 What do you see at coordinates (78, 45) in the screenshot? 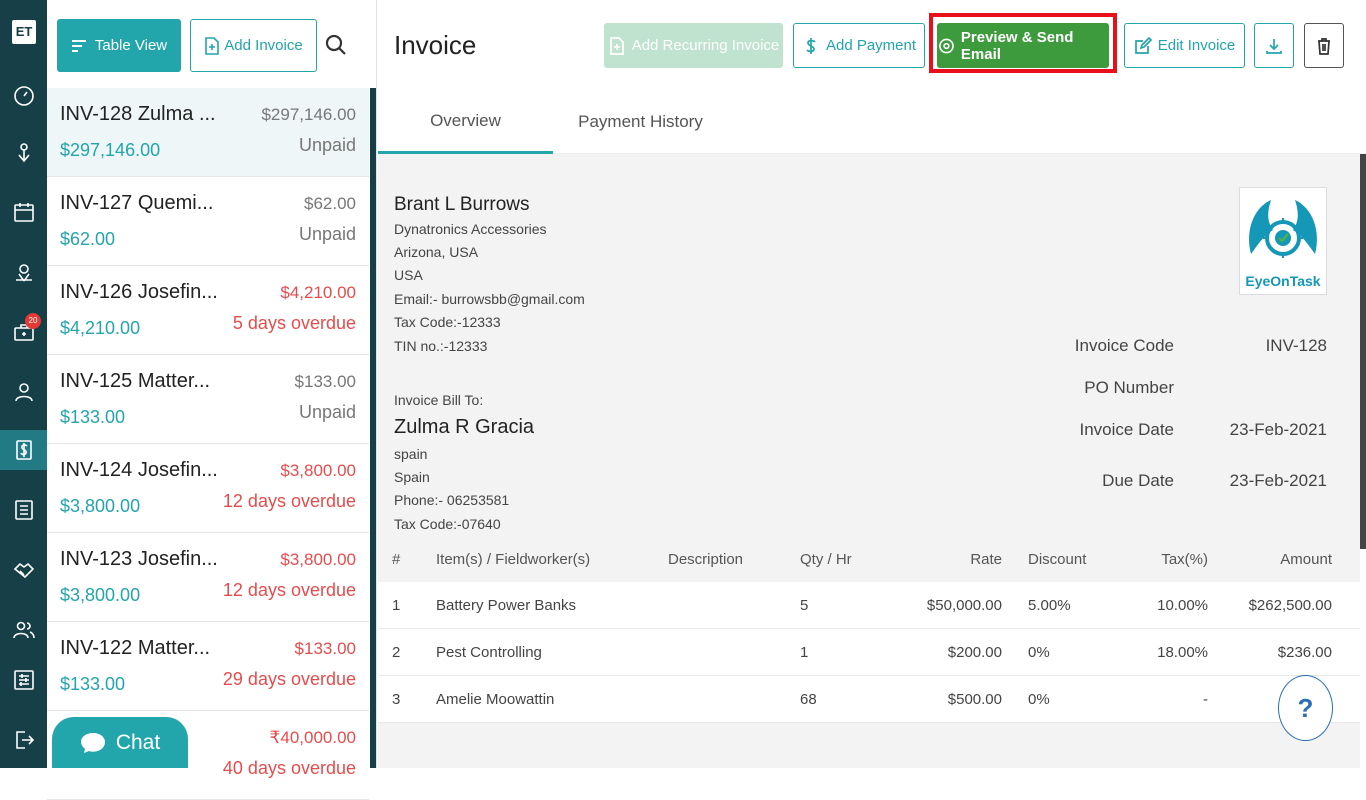
I see `filter-lines-icon` at bounding box center [78, 45].